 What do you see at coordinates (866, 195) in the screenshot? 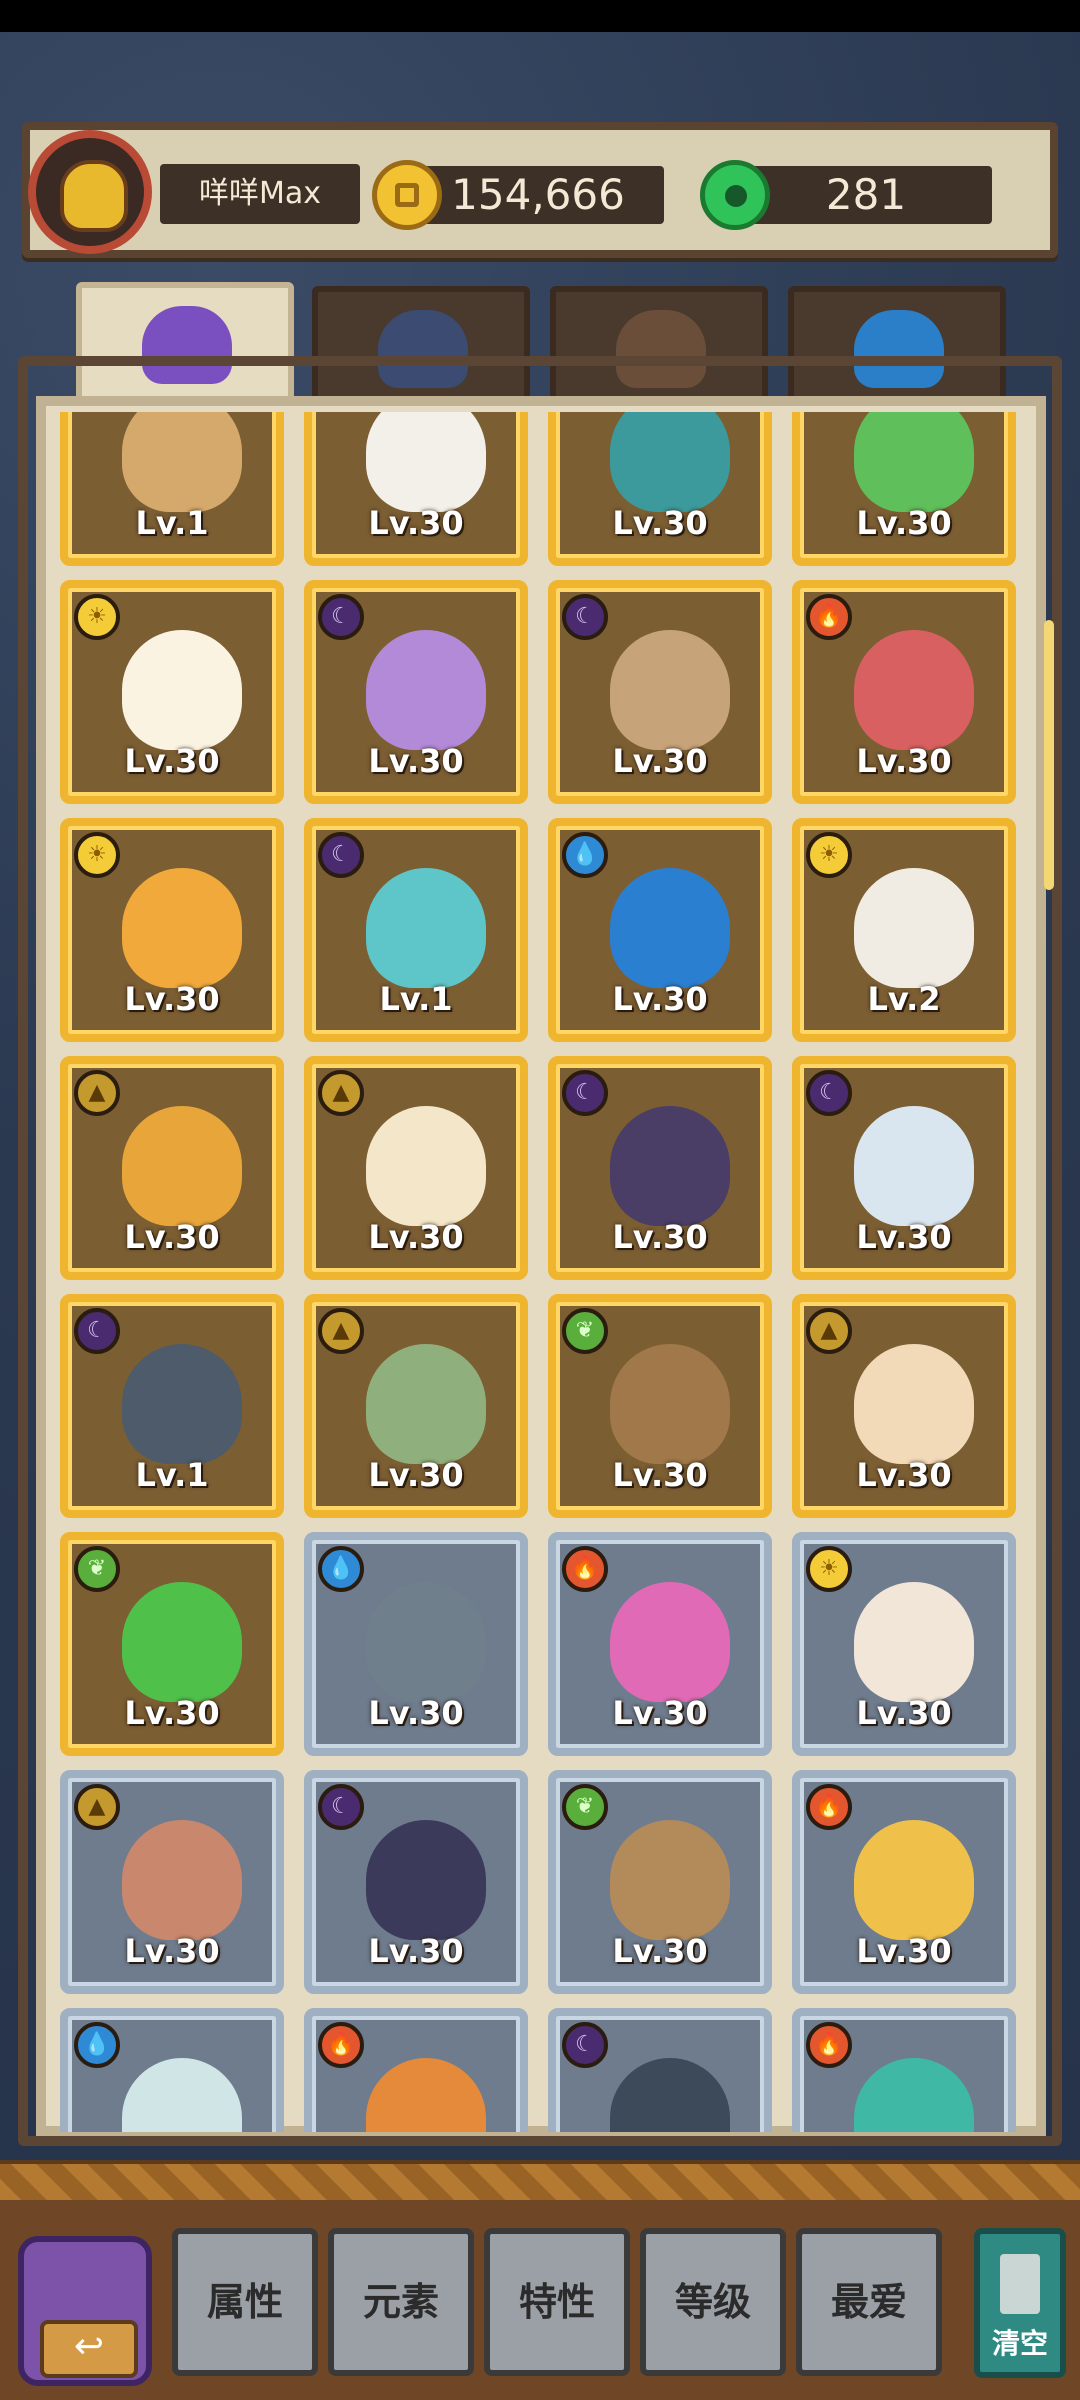
I see `gem-count: 281` at bounding box center [866, 195].